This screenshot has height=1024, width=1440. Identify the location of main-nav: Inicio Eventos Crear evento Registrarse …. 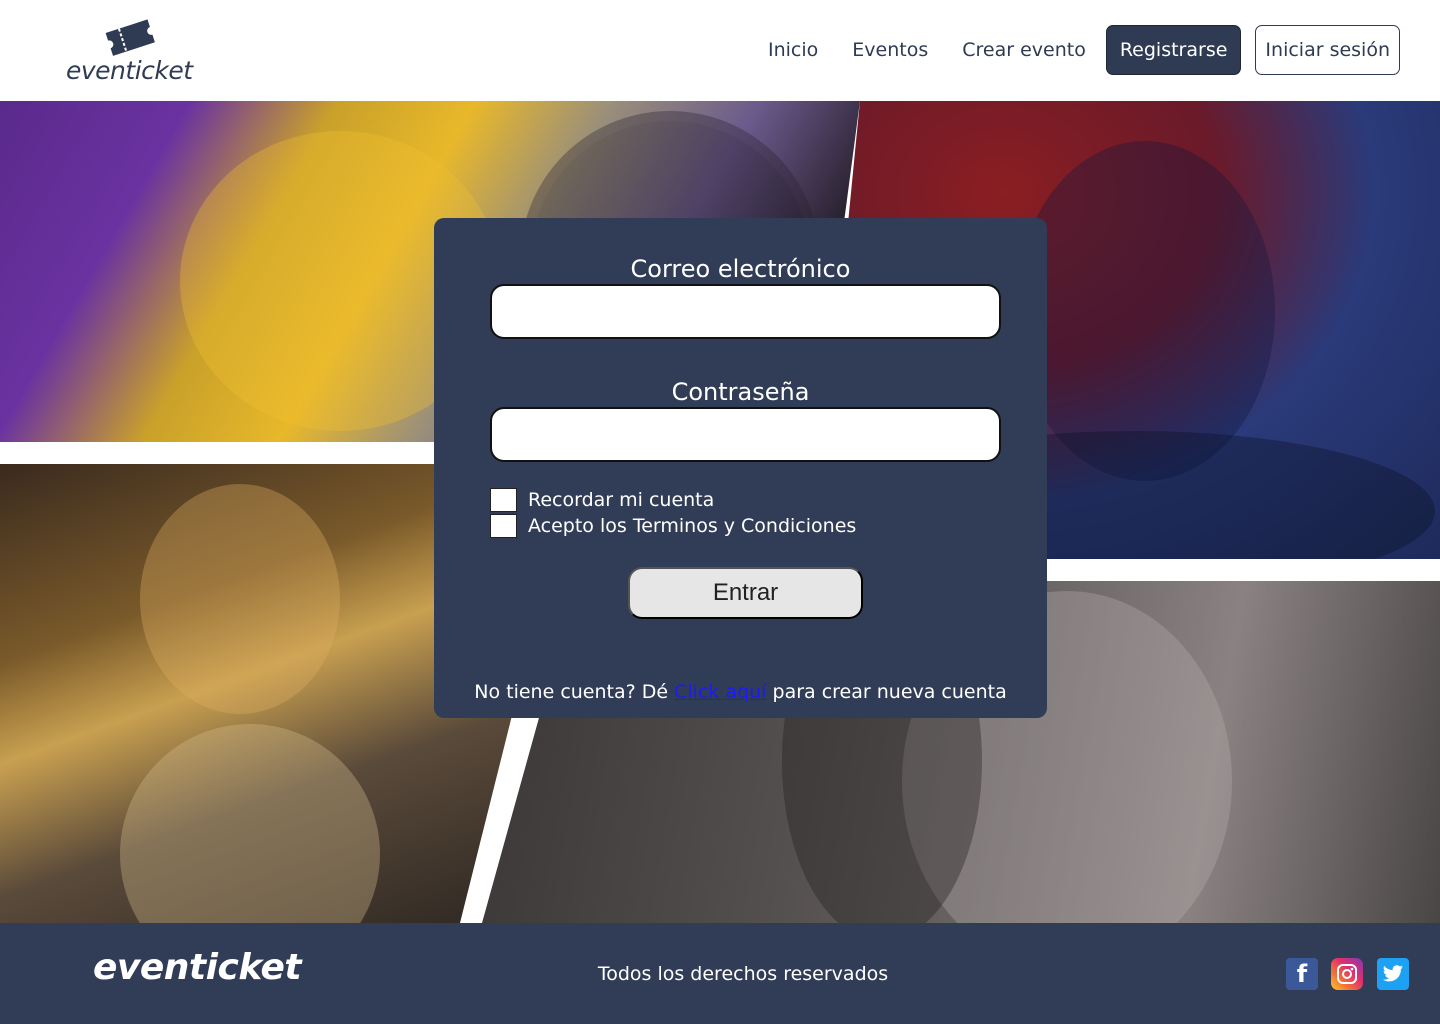
(1084, 50).